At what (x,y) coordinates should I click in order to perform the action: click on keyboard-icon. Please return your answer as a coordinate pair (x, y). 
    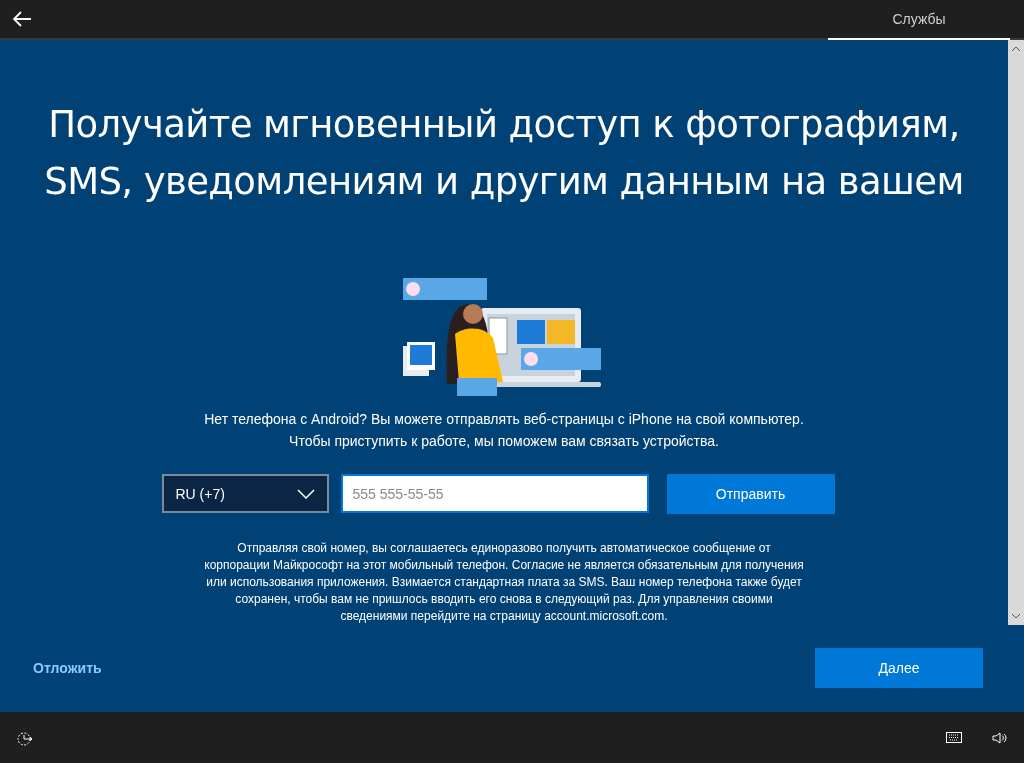
    Looking at the image, I should click on (954, 737).